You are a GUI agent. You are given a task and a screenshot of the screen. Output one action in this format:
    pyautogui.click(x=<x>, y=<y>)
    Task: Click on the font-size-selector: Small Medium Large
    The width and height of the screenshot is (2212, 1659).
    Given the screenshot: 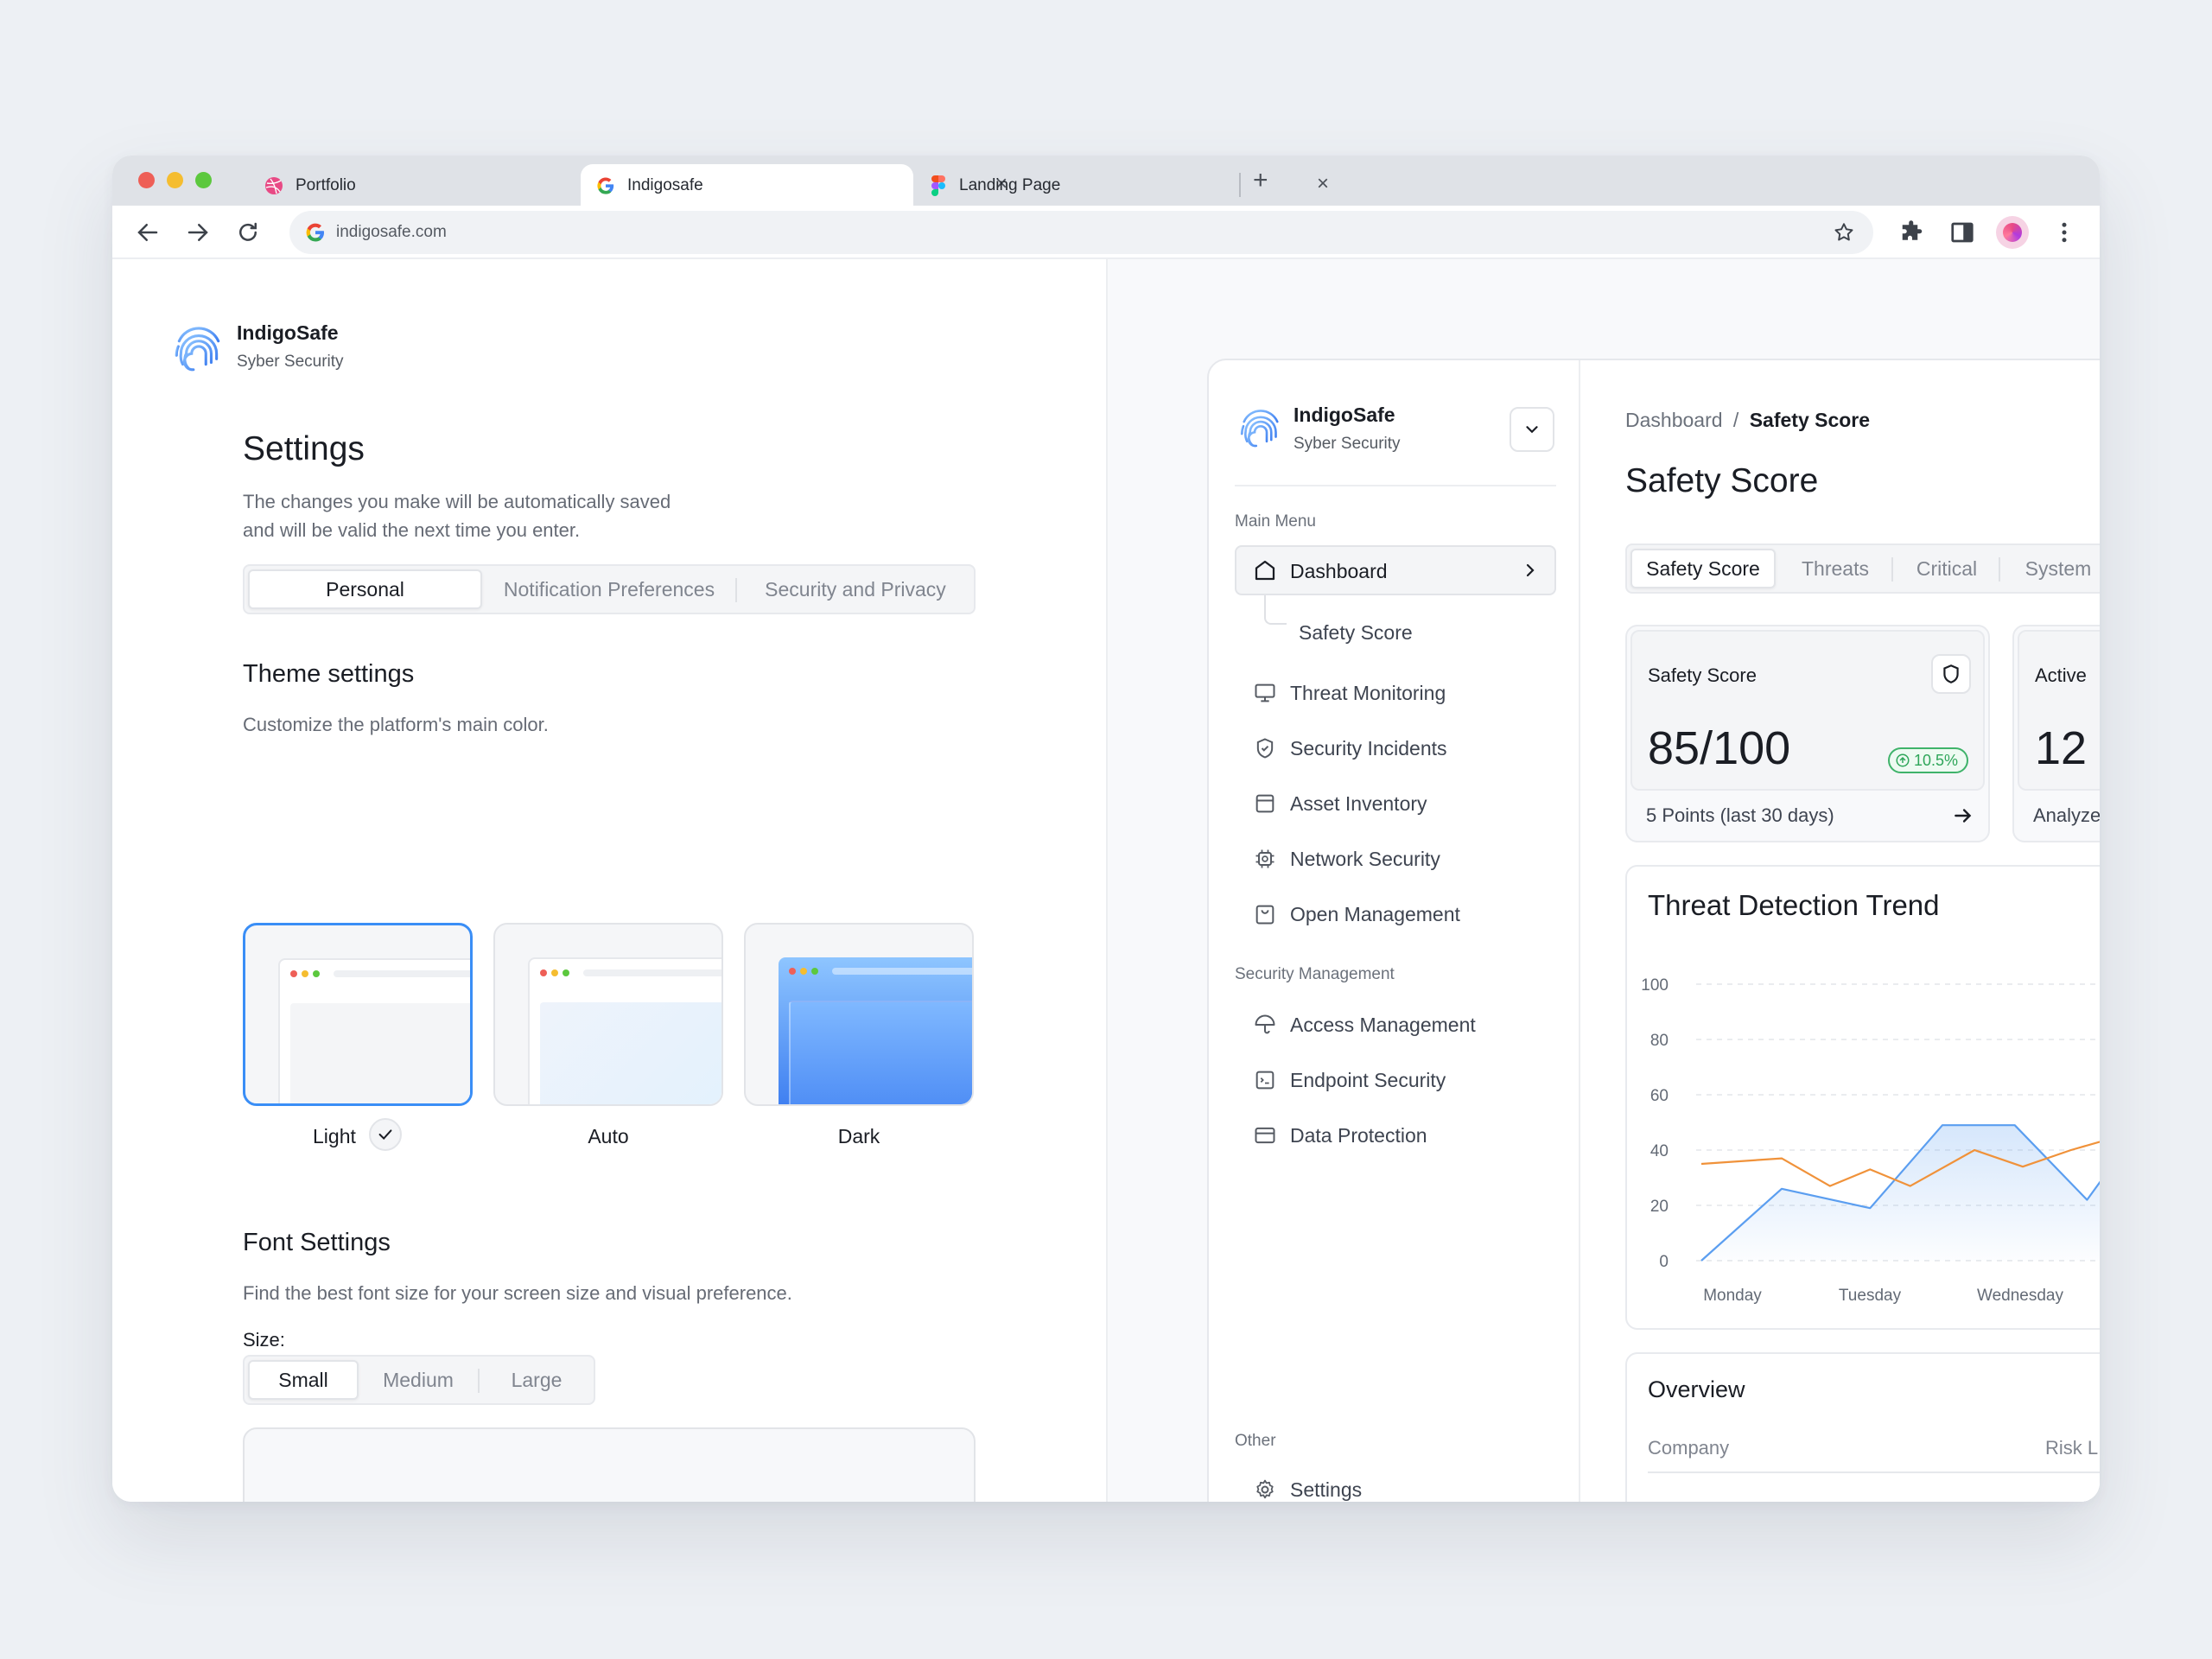 What is the action you would take?
    pyautogui.click(x=419, y=1380)
    